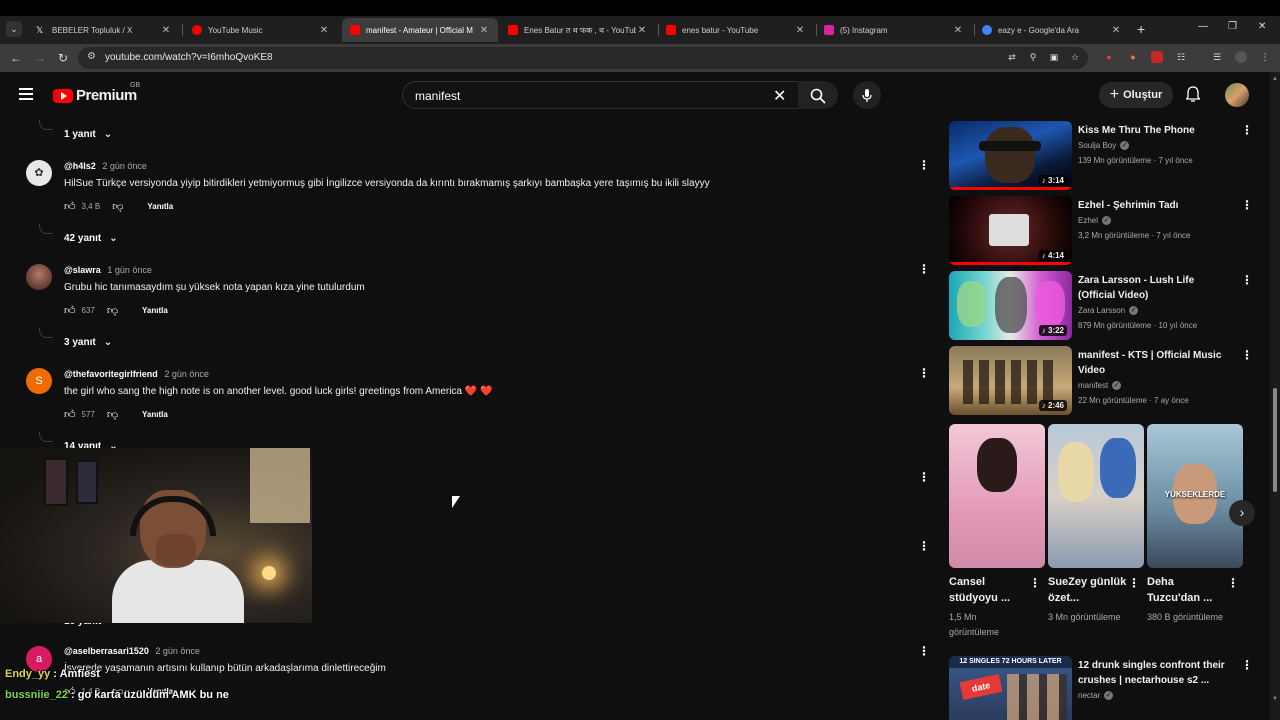 This screenshot has height=720, width=1280. What do you see at coordinates (1275, 440) in the screenshot?
I see `scrollbar-thumb` at bounding box center [1275, 440].